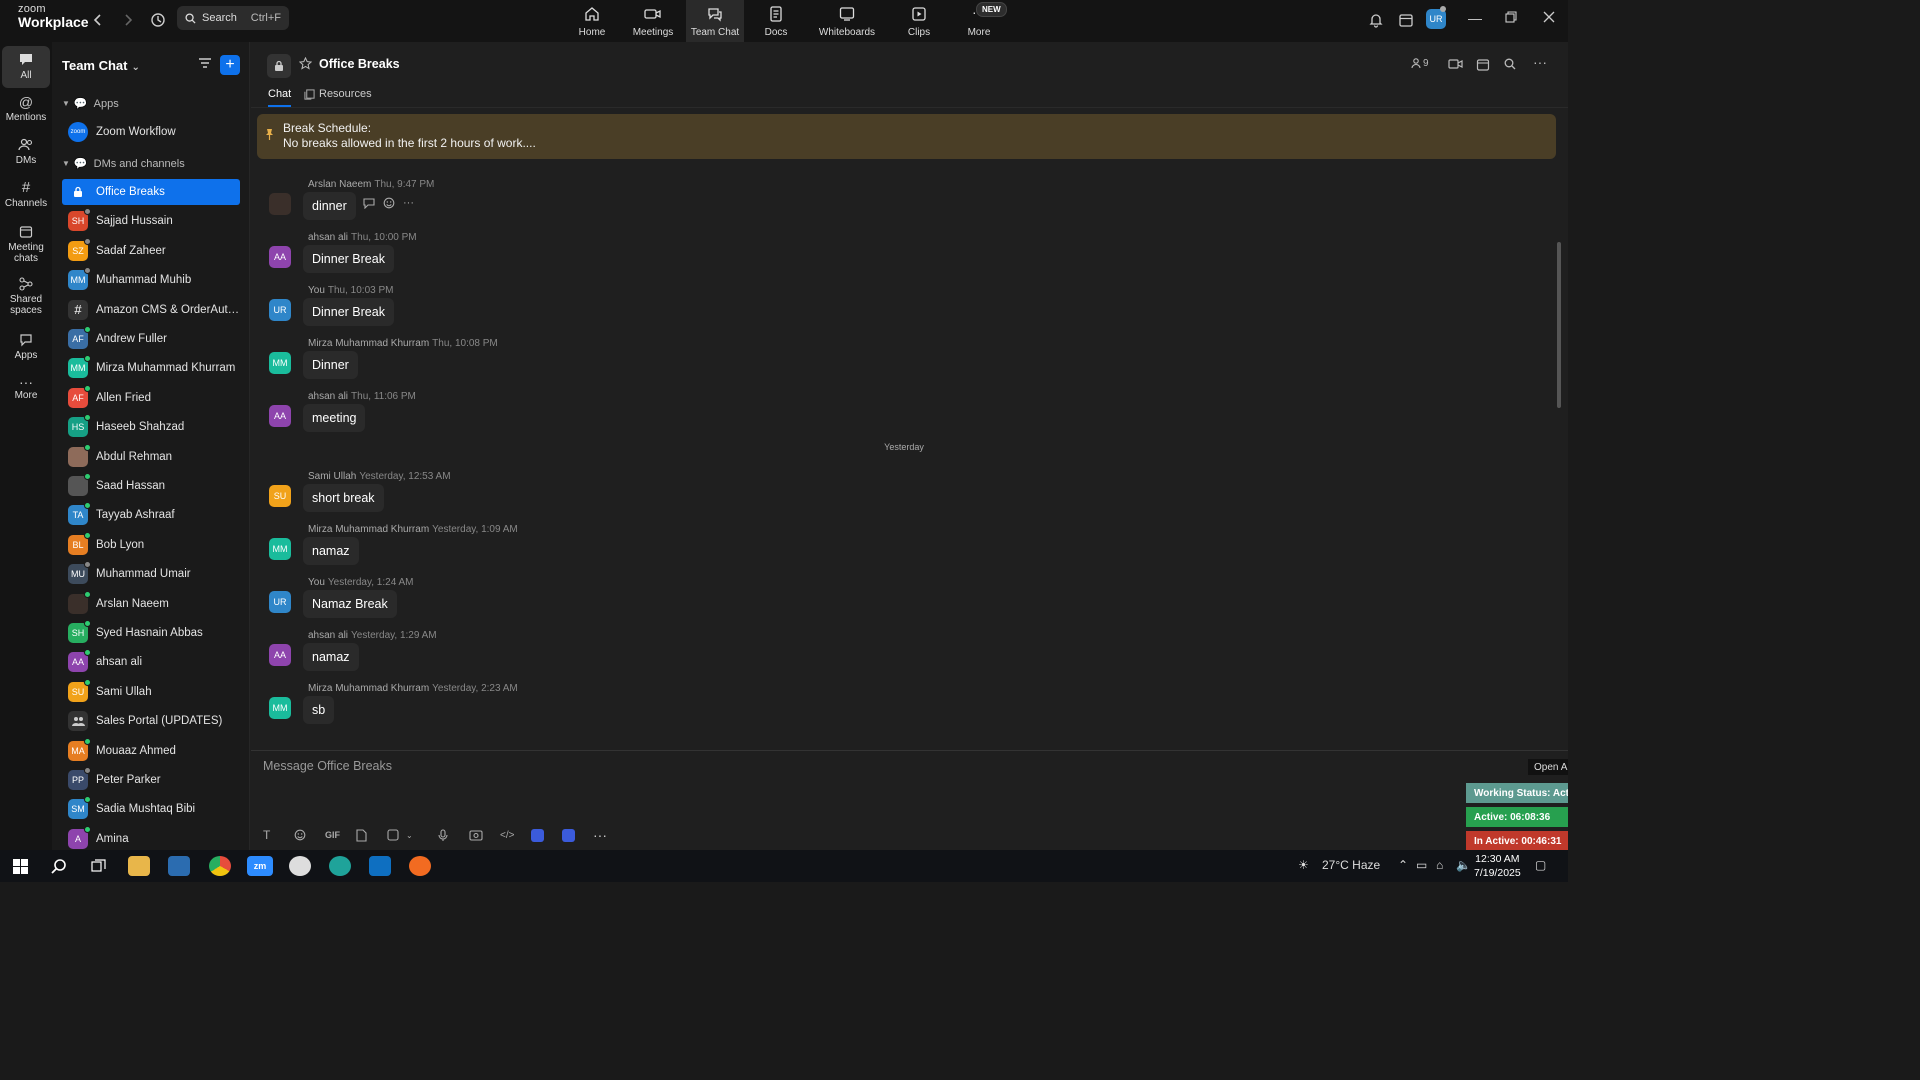 The height and width of the screenshot is (1080, 1920). Describe the element at coordinates (1376, 20) in the screenshot. I see `bell-icon` at that location.